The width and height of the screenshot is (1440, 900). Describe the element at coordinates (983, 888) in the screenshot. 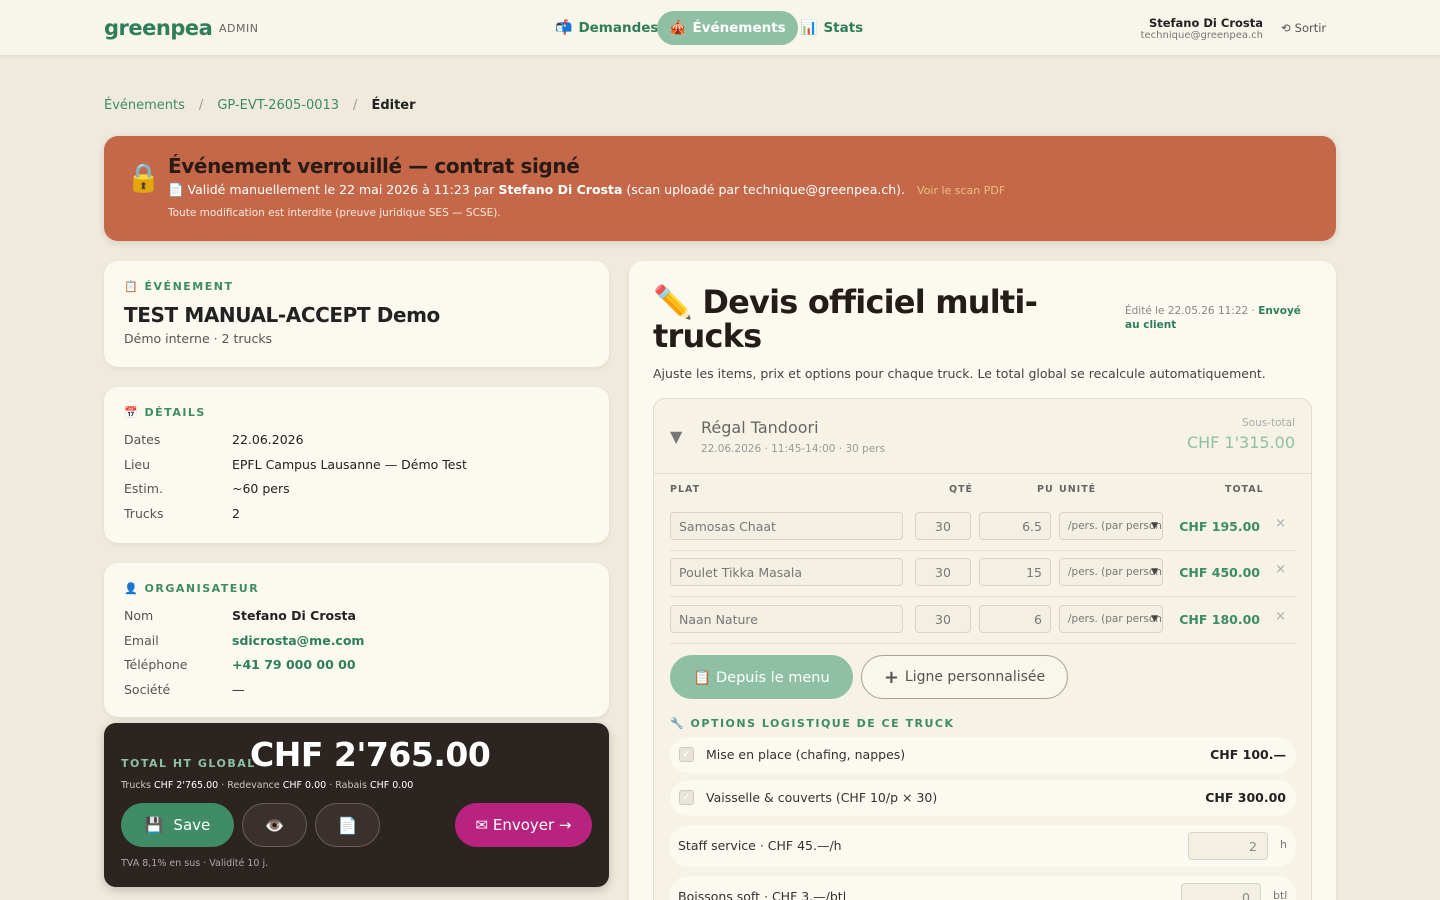

I see `option-drinks: Boissons soft · CHF 3.—/btl 0 btl` at that location.